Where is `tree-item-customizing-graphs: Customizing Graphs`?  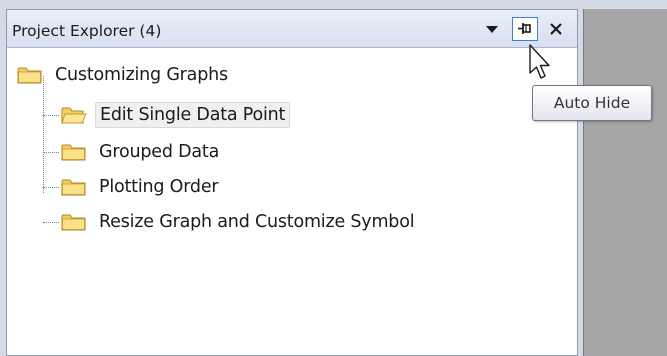 tree-item-customizing-graphs: Customizing Graphs is located at coordinates (124, 75).